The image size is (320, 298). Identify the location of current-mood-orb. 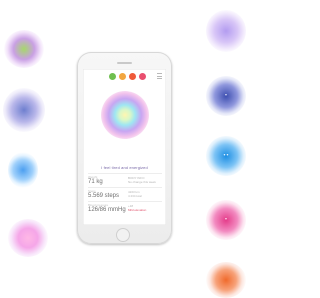
(125, 115).